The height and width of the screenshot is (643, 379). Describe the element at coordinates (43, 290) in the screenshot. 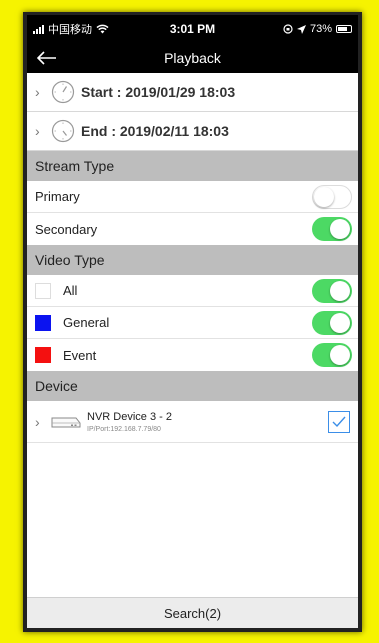

I see `all-color-swatch` at that location.